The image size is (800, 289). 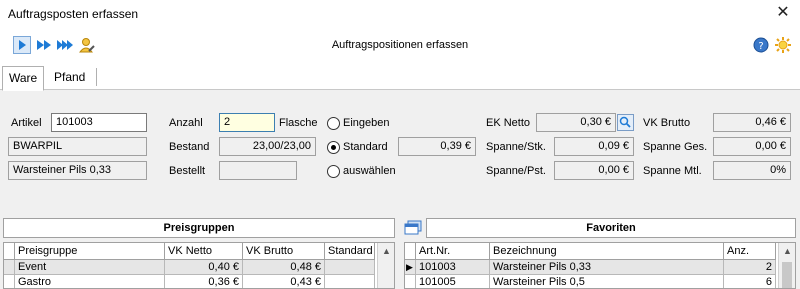 I want to click on spanne-mtl-label: Spanne Mtl., so click(x=672, y=171).